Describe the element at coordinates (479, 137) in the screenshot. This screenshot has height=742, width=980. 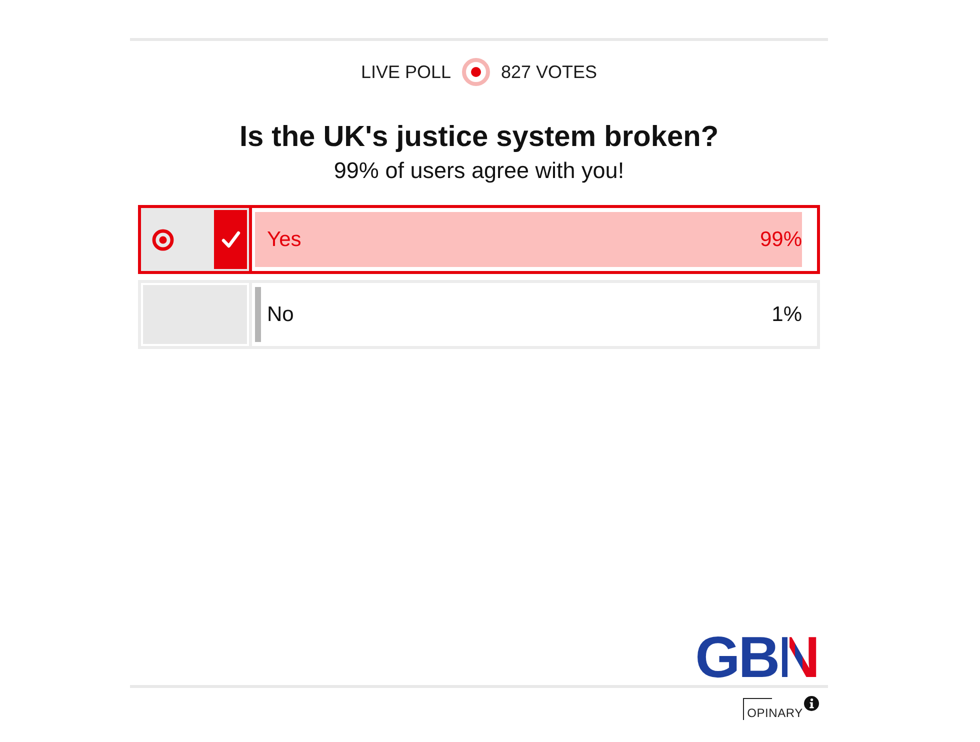
I see `poll-question: Is the UK's justice system broken?` at that location.